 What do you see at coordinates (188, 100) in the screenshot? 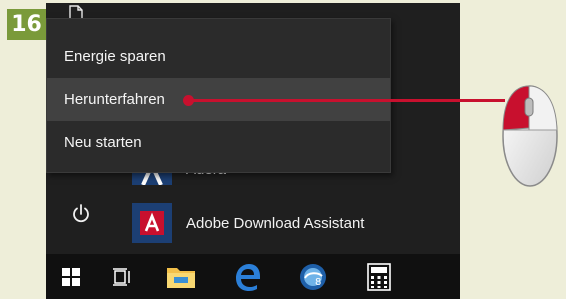
I see `callout-dot` at bounding box center [188, 100].